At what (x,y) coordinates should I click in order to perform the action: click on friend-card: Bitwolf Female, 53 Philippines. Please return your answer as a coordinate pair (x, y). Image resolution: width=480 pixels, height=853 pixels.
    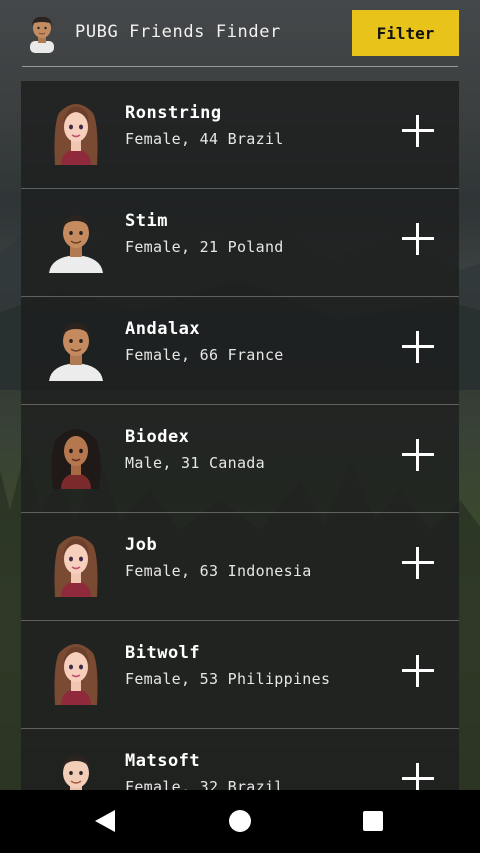
    Looking at the image, I should click on (240, 675).